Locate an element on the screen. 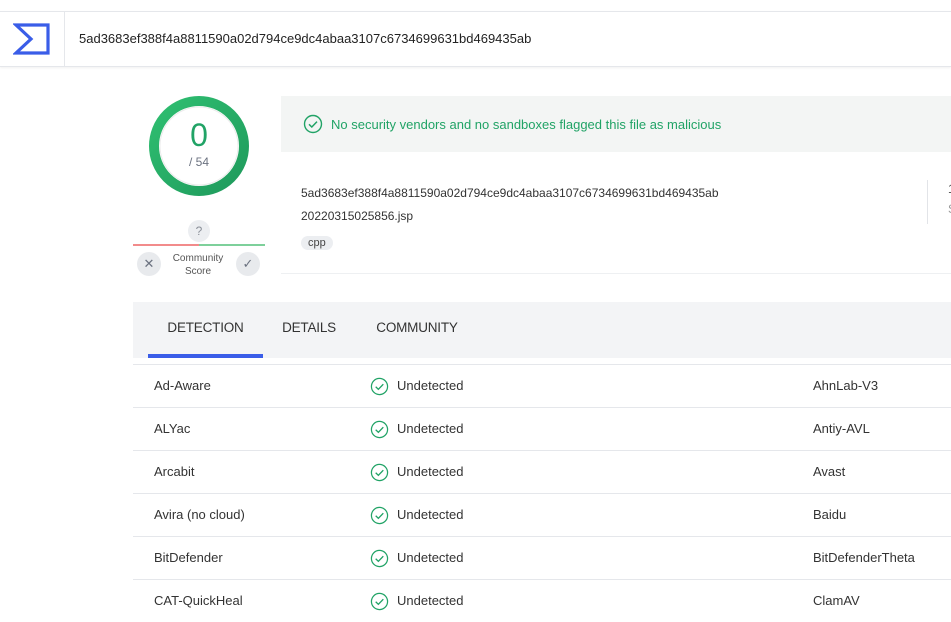 Image resolution: width=951 pixels, height=622 pixels. vendor-name: ClamAV is located at coordinates (836, 600).